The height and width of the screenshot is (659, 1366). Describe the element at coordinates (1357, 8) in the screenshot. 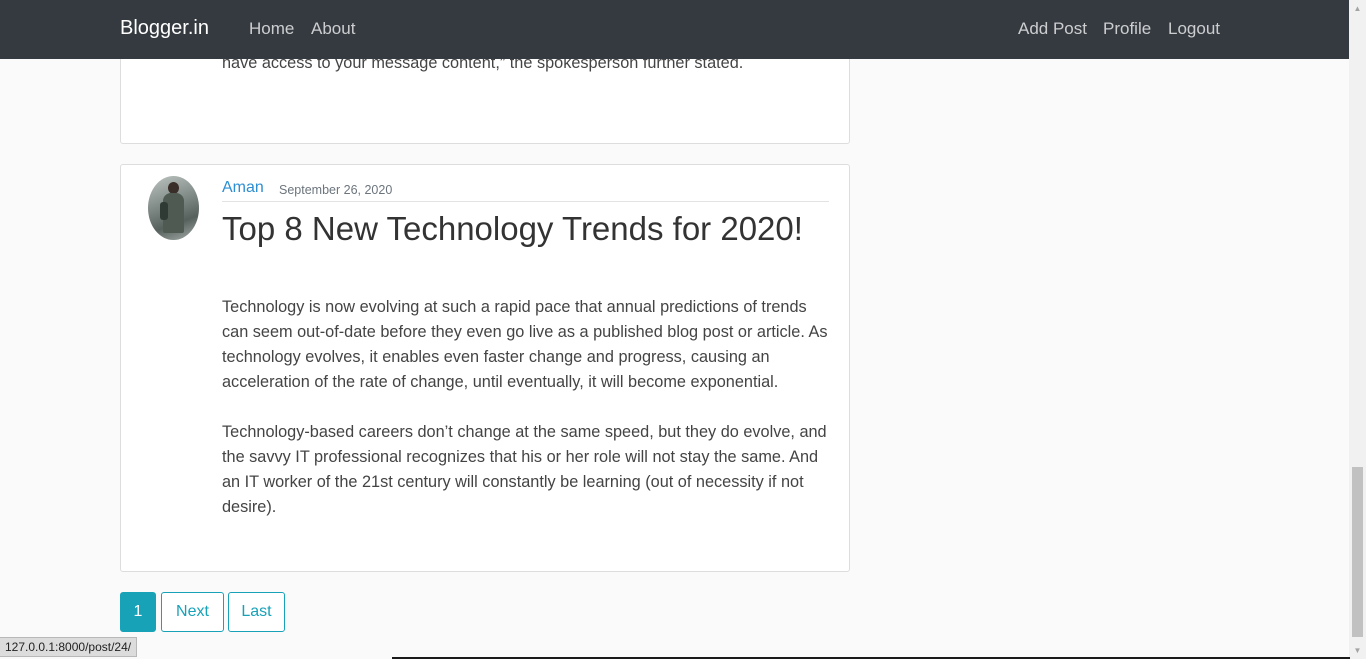

I see `scroll-up-icon: ▲` at that location.